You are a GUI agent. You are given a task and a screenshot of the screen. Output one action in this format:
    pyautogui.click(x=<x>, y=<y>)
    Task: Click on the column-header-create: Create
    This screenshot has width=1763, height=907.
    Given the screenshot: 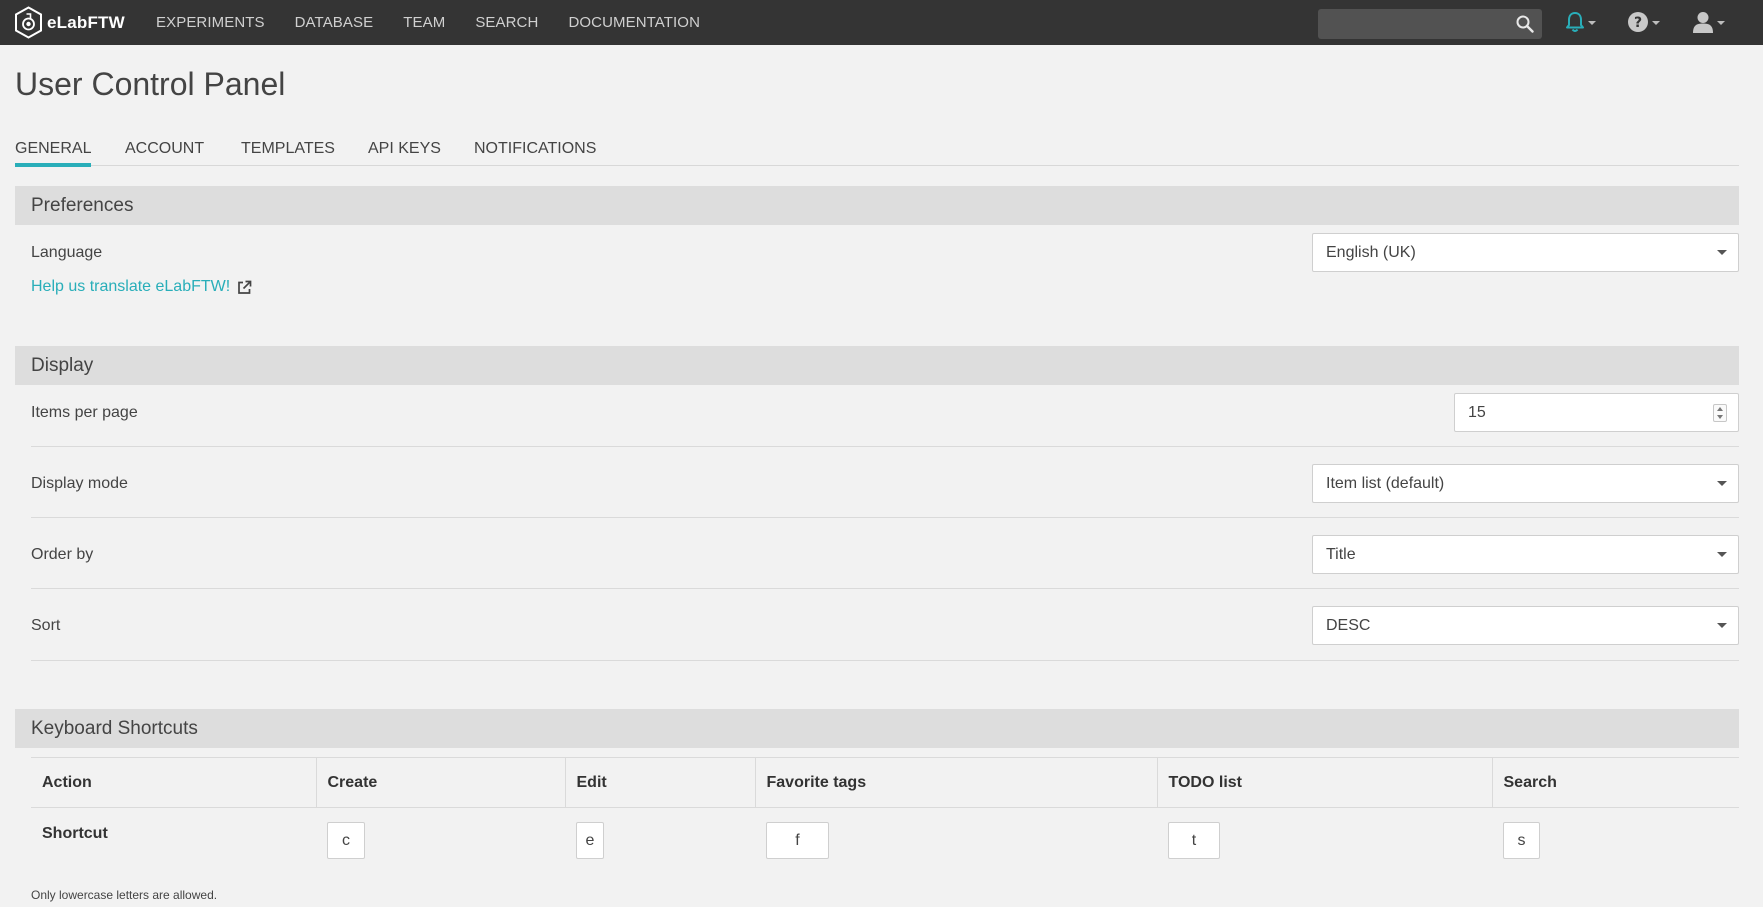 What is the action you would take?
    pyautogui.click(x=440, y=782)
    